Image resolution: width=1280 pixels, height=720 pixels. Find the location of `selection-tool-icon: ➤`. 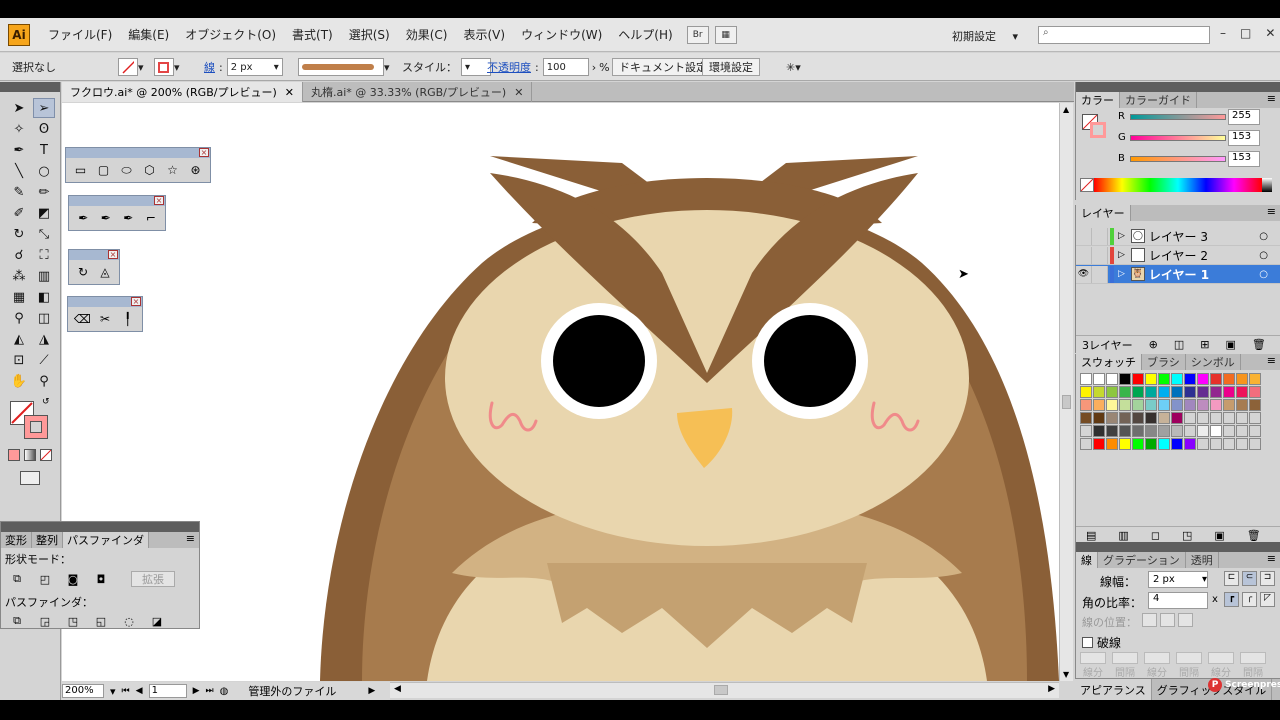

selection-tool-icon: ➤ is located at coordinates (19, 108).